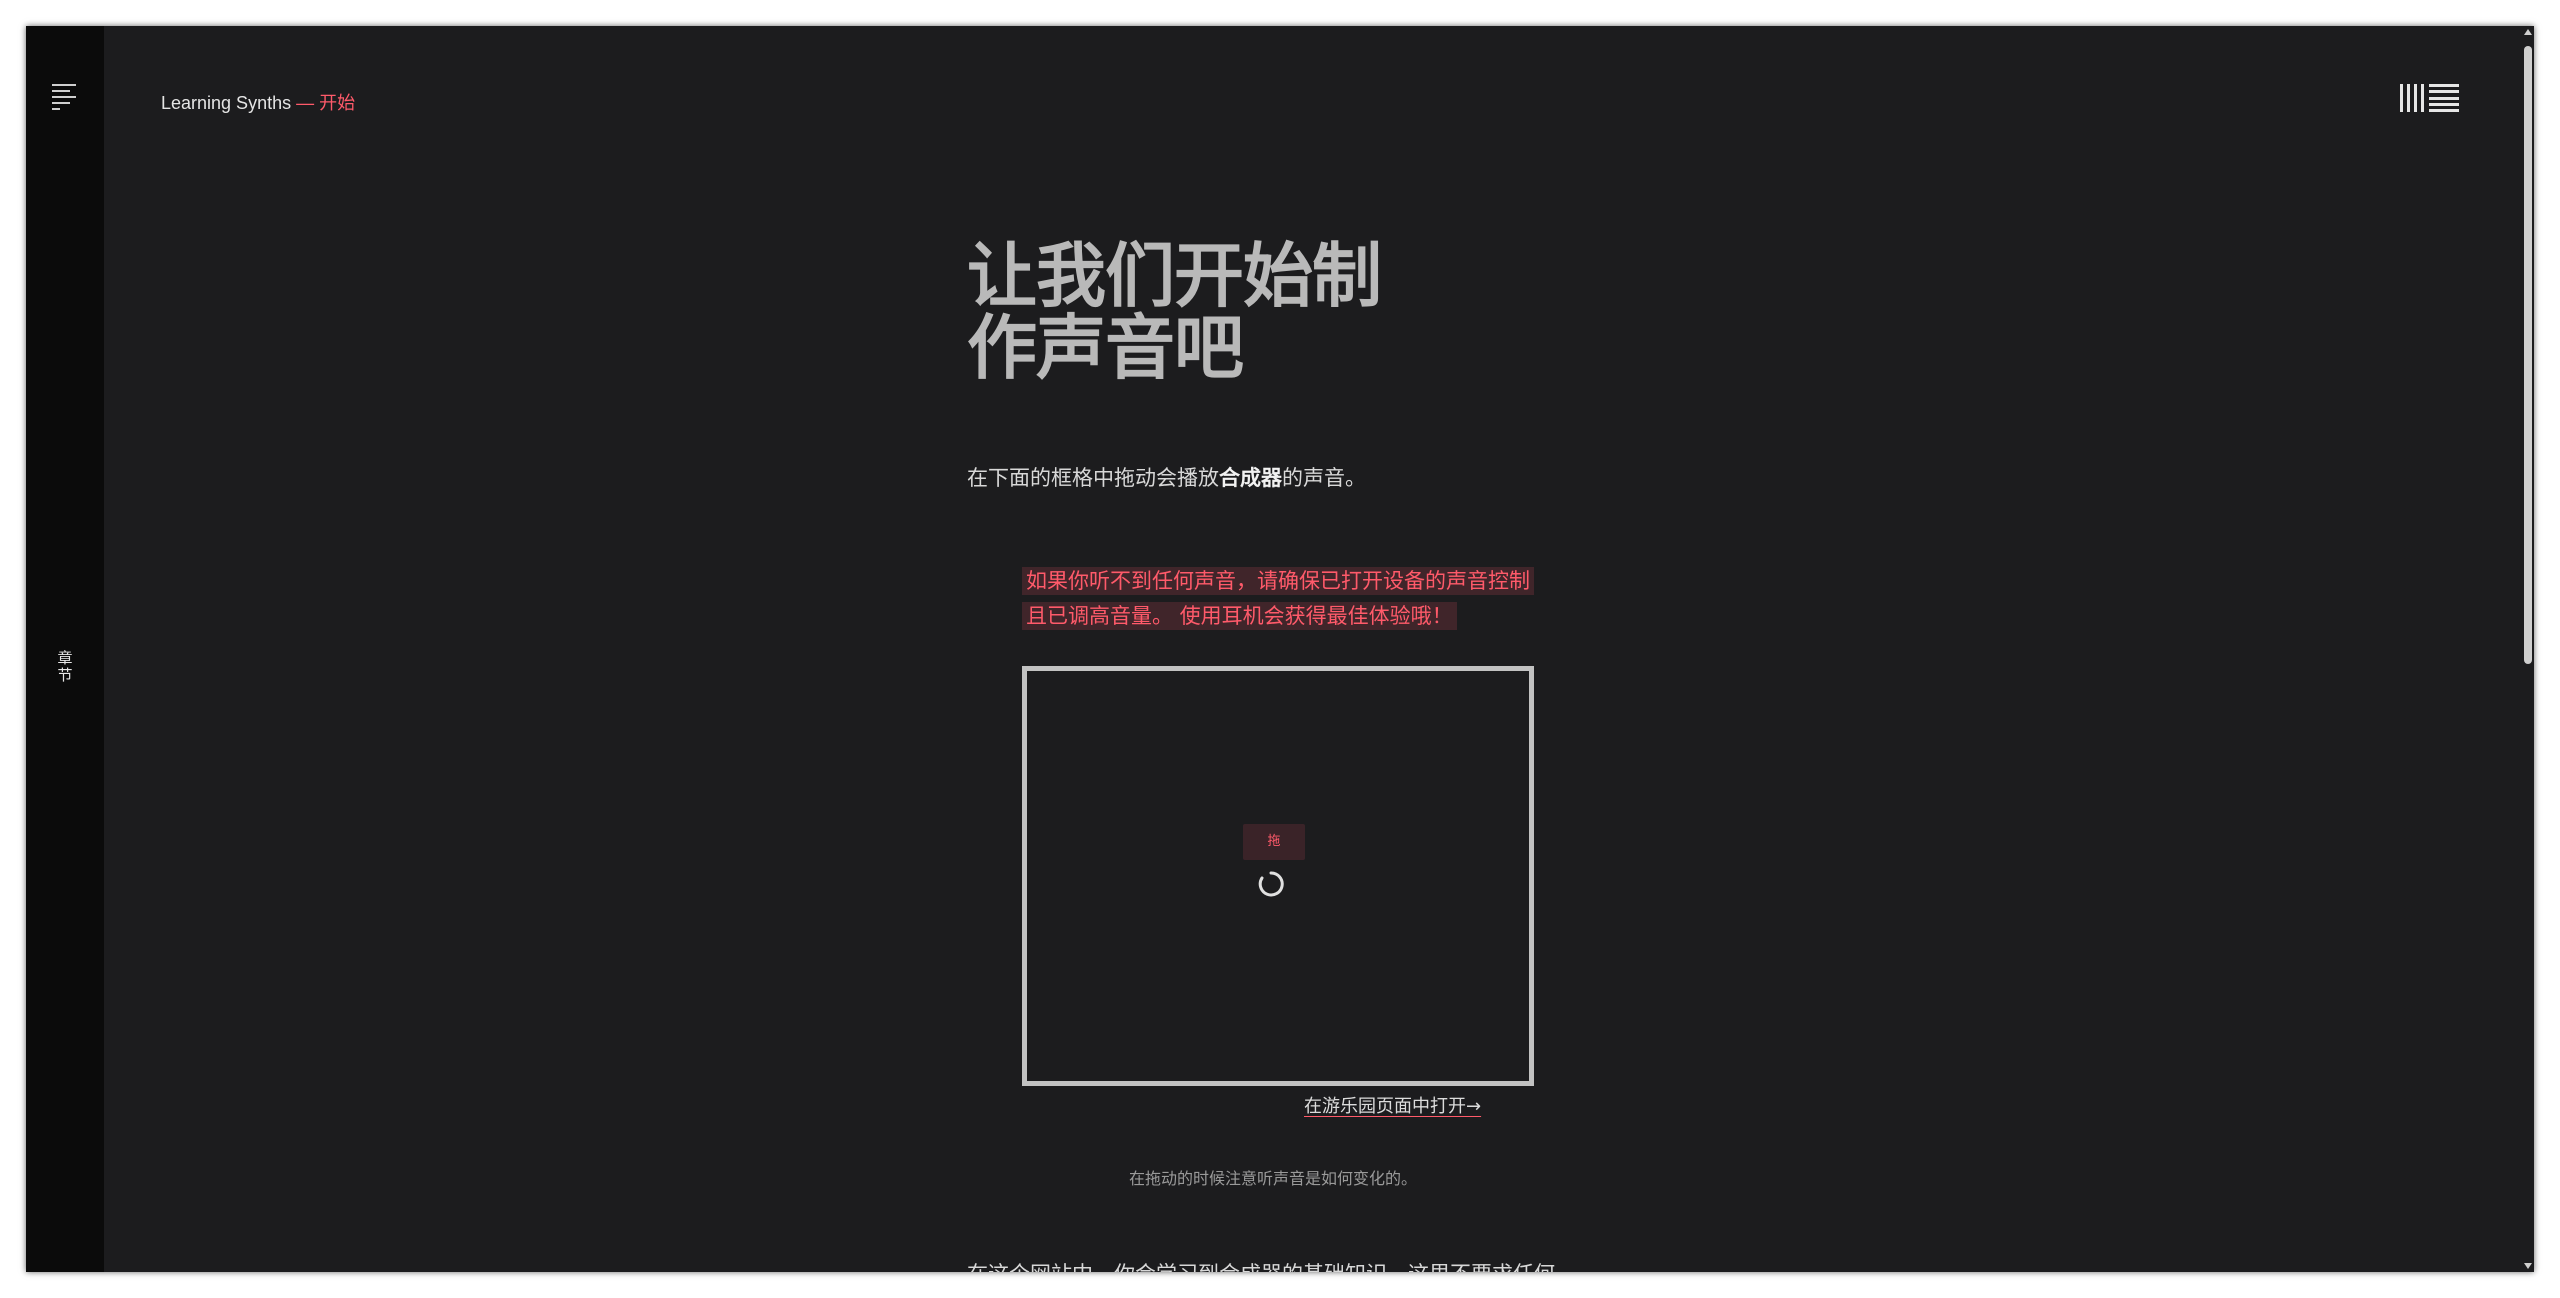  I want to click on intro-text-bold: 合成器, so click(1250, 478).